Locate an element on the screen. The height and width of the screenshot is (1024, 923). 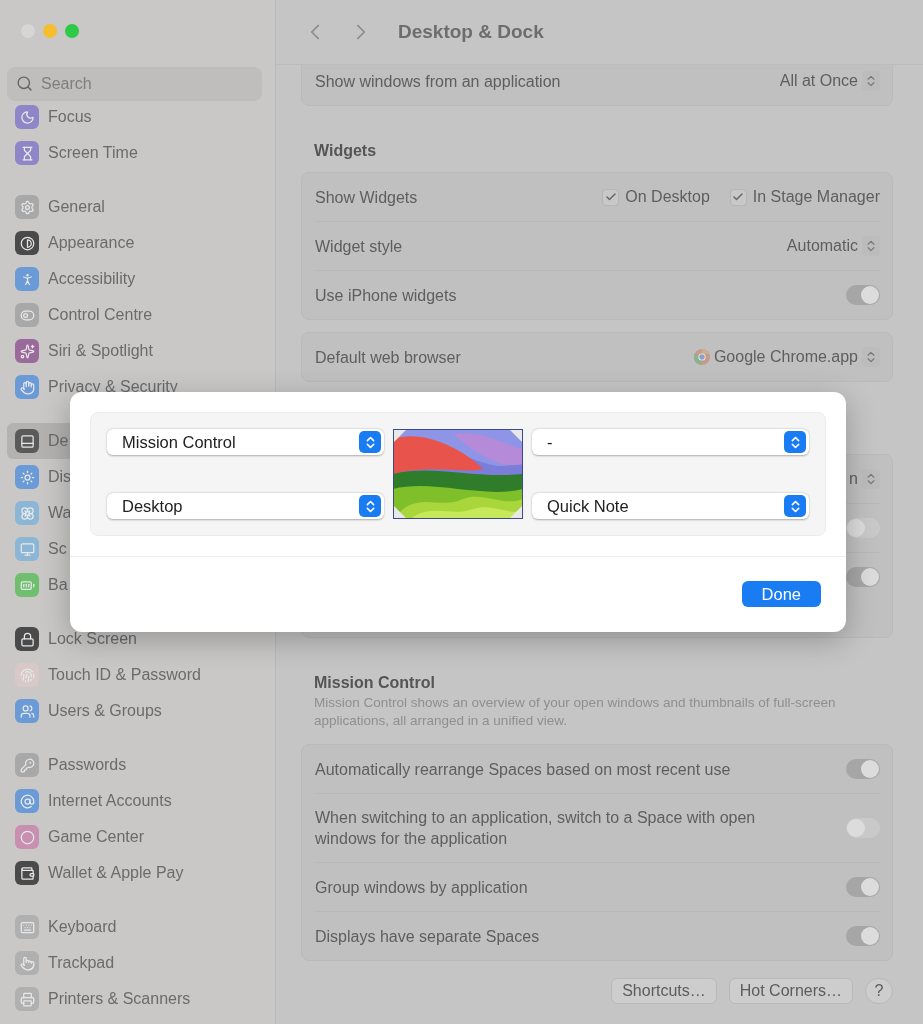
section-heading: Widgets is located at coordinates (345, 151).